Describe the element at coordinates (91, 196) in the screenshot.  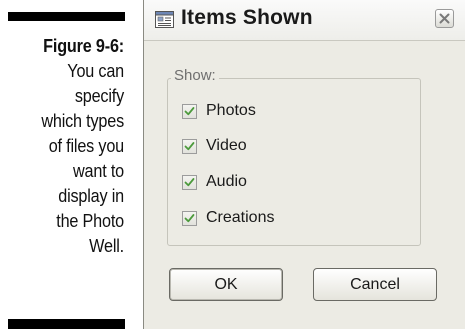
I see `caption-line: display in` at that location.